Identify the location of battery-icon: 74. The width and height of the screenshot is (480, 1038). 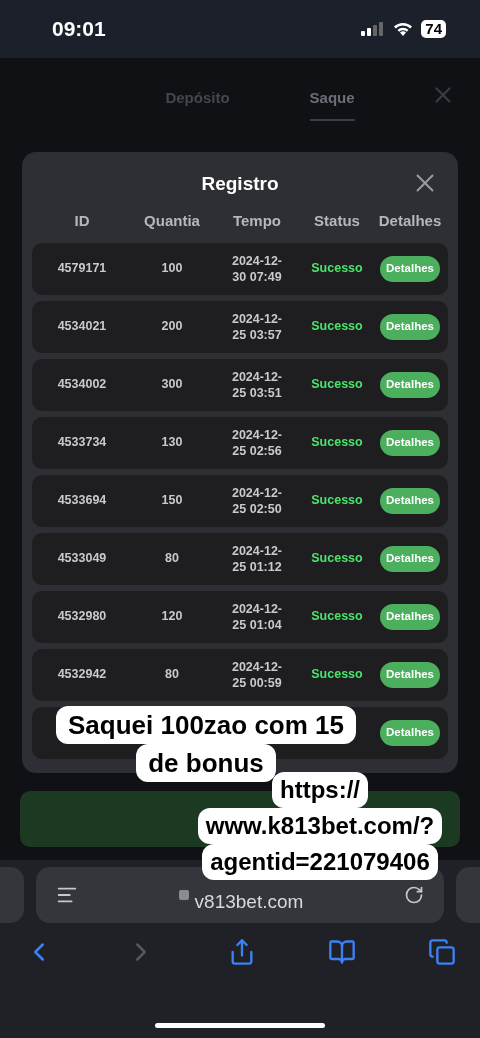
(433, 29).